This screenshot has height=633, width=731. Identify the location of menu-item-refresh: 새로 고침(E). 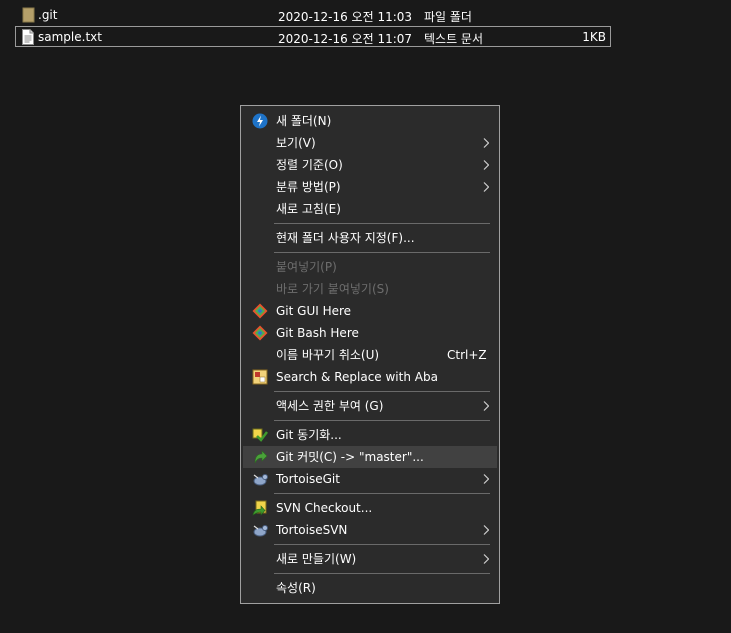
(370, 209).